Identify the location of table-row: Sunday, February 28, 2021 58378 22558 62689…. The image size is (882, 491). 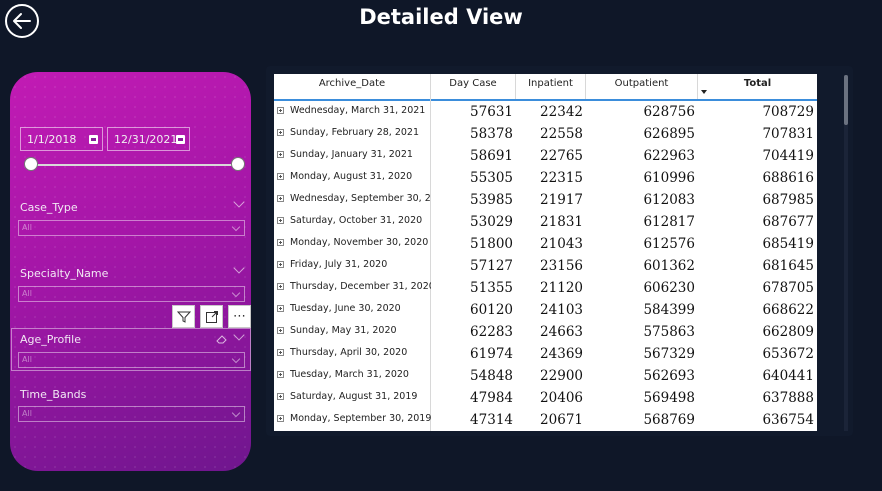
(545, 134).